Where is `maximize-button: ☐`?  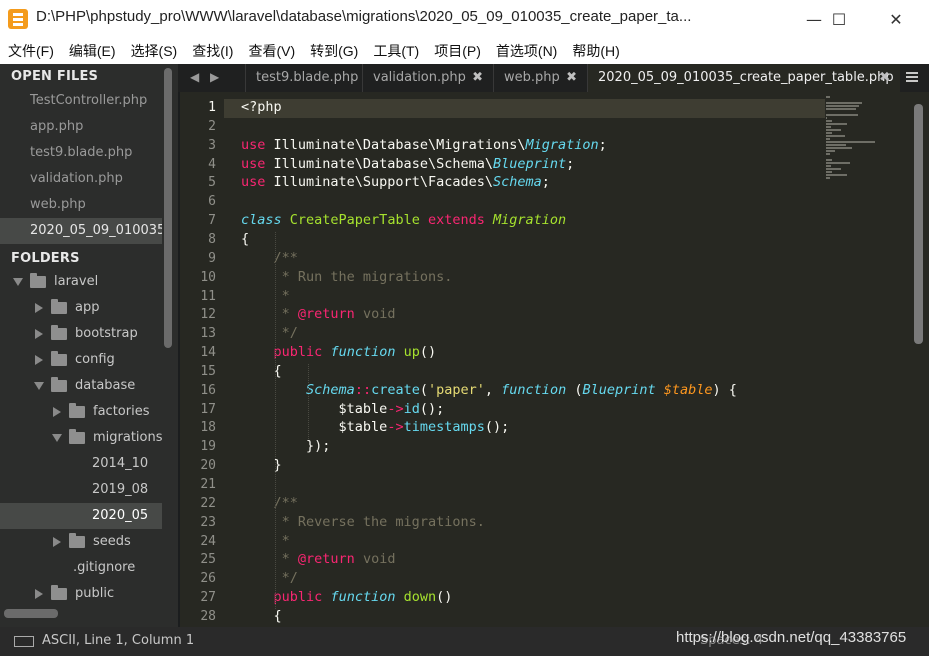 maximize-button: ☐ is located at coordinates (839, 19).